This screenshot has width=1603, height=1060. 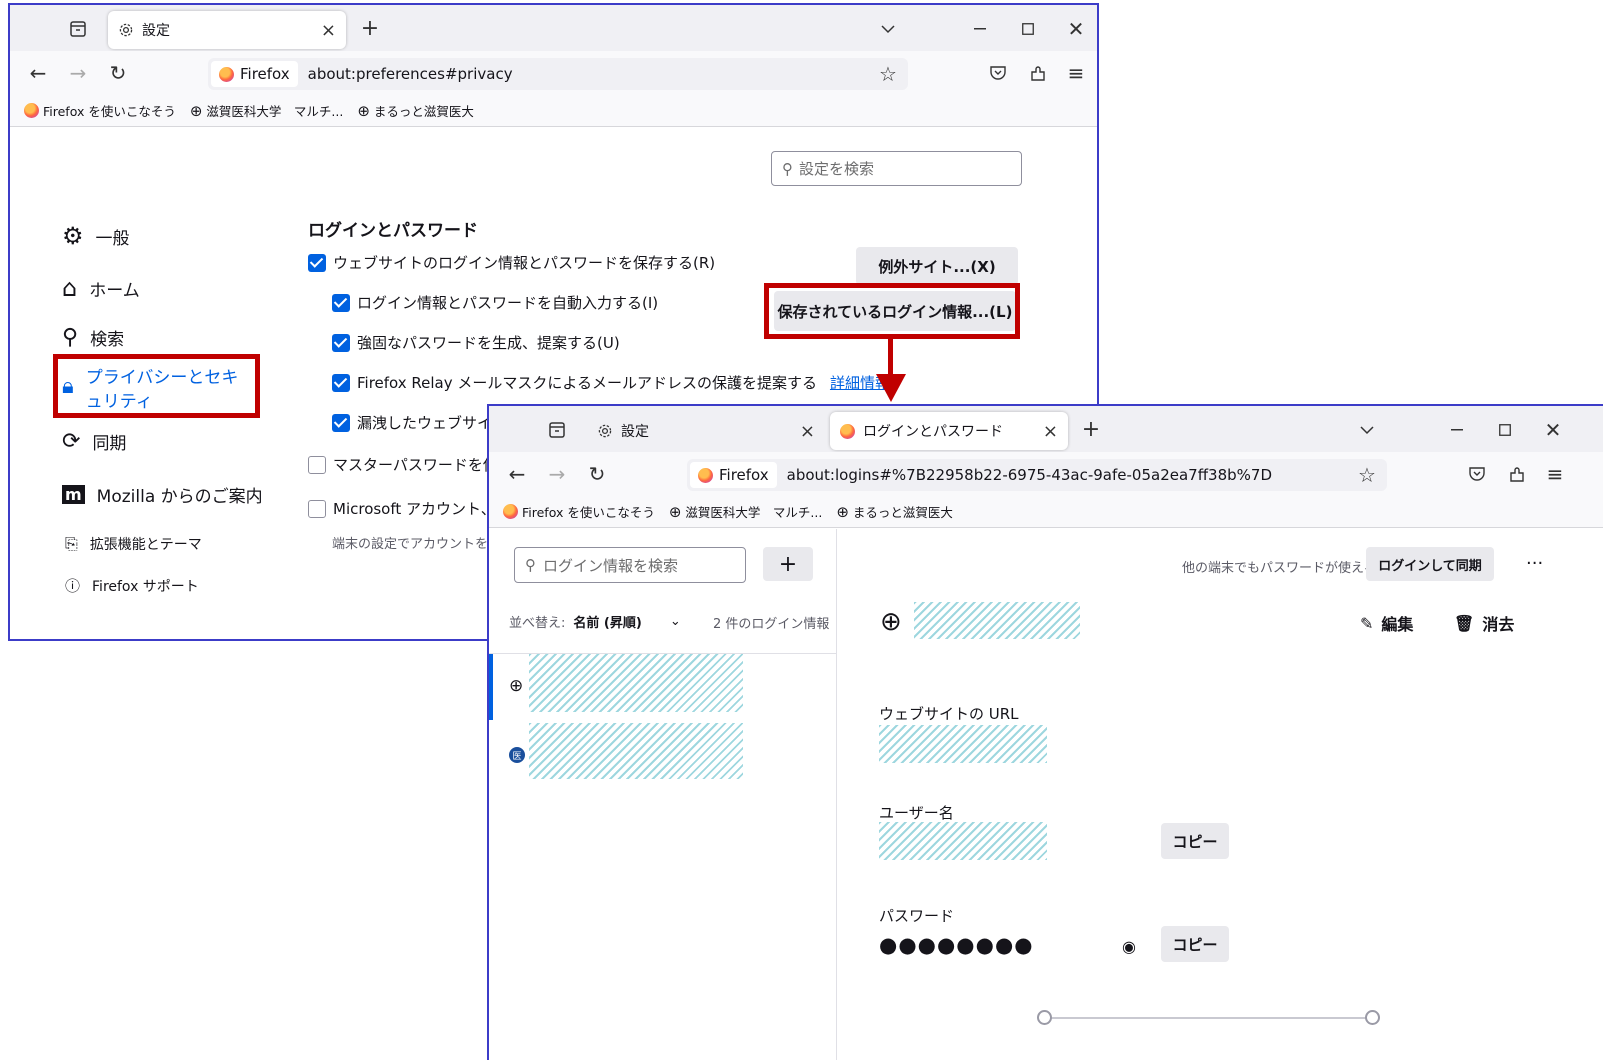 What do you see at coordinates (156, 31) in the screenshot?
I see `tab-label: 設定` at bounding box center [156, 31].